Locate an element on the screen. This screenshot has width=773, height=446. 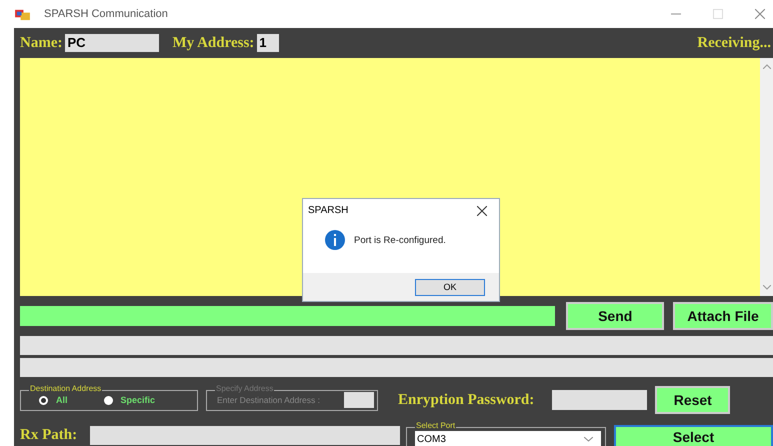
group-legend: Select Port is located at coordinates (435, 425).